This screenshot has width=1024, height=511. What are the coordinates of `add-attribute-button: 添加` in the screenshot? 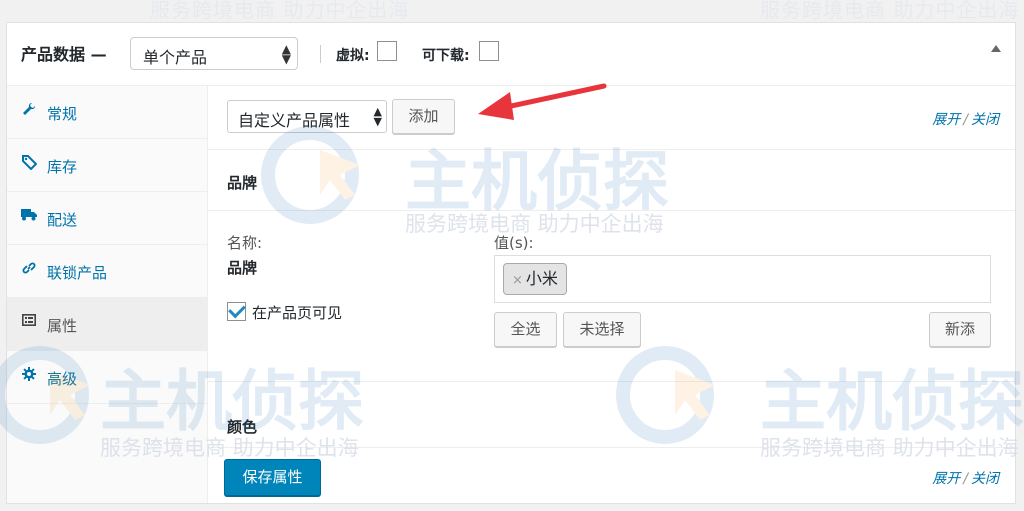 It's located at (423, 116).